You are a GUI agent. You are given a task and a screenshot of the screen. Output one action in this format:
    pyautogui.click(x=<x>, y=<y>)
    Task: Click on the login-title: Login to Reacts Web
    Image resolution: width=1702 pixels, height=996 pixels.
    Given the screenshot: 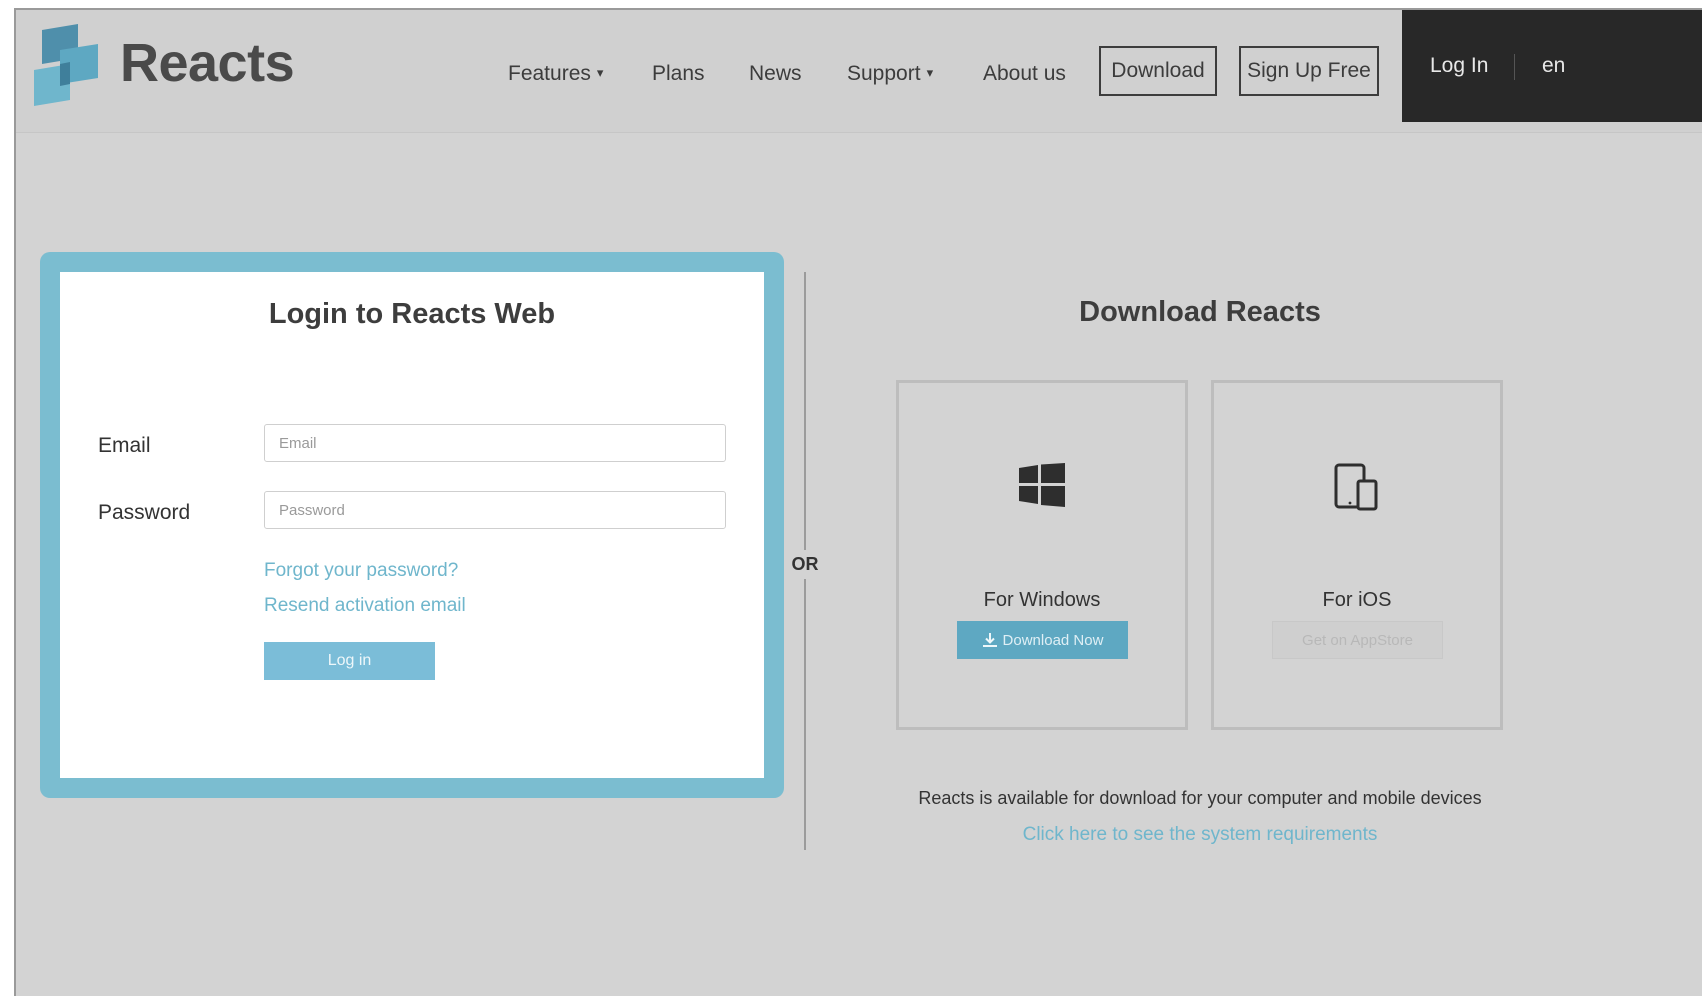 What is the action you would take?
    pyautogui.click(x=412, y=314)
    